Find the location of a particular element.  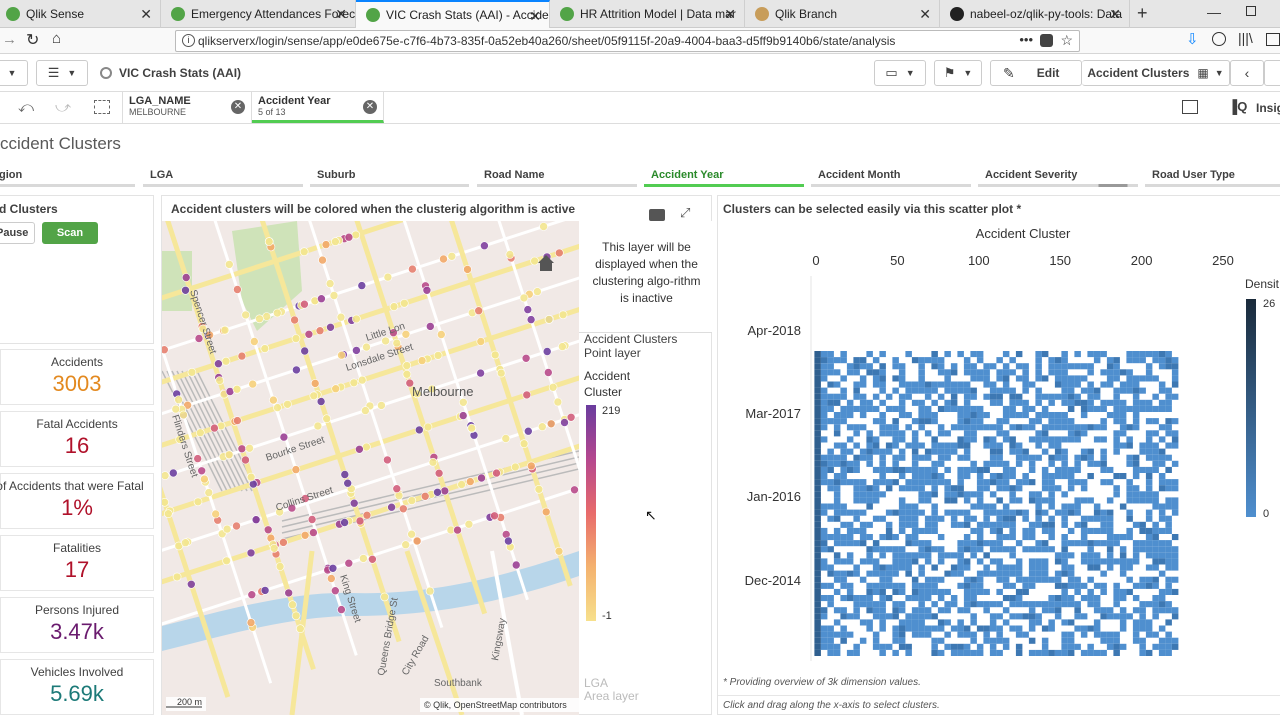

previous-sheet-button: ‹ is located at coordinates (1247, 73).